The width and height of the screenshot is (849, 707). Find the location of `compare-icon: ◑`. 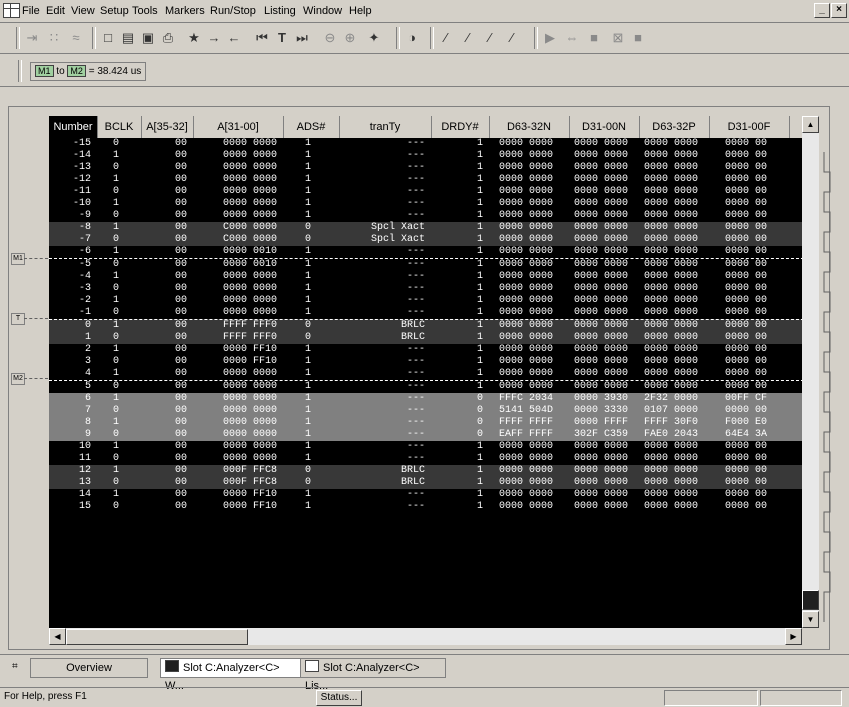

compare-icon: ◑ is located at coordinates (412, 38).